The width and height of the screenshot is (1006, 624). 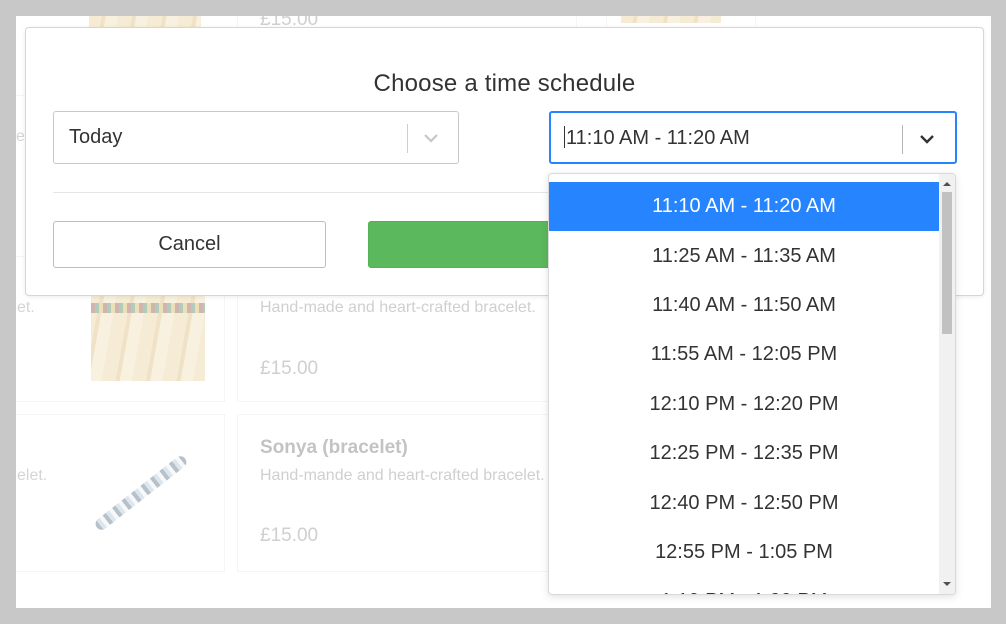 What do you see at coordinates (744, 552) in the screenshot?
I see `time-option: 12:55 PM - 1:05 PM` at bounding box center [744, 552].